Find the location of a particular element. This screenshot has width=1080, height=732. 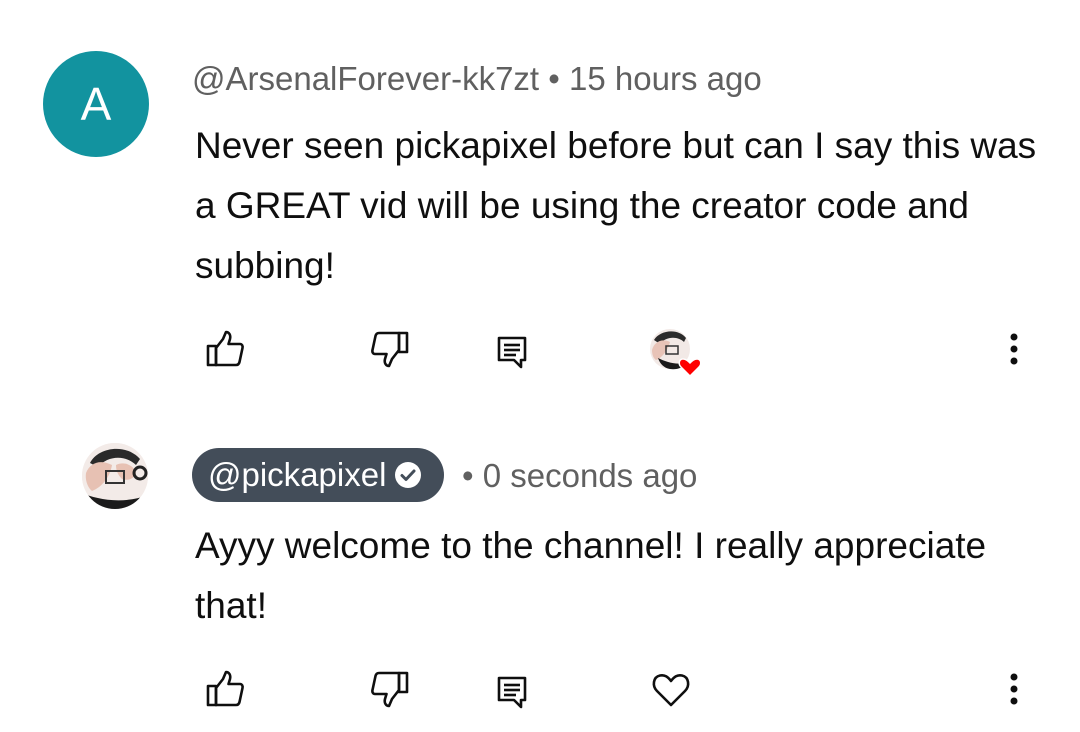

dislike-button is located at coordinates (390, 349).